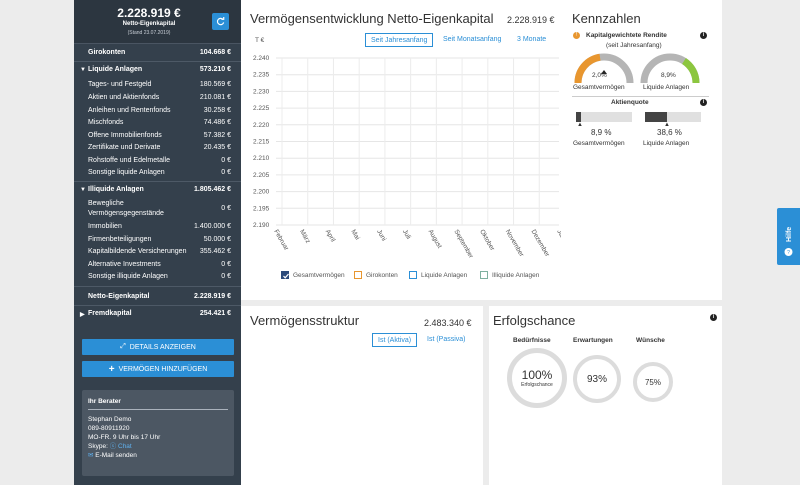 The image size is (800, 485). Describe the element at coordinates (372, 18) in the screenshot. I see `chart-title: Vermögensentwicklung Netto-Eigenkapital` at that location.